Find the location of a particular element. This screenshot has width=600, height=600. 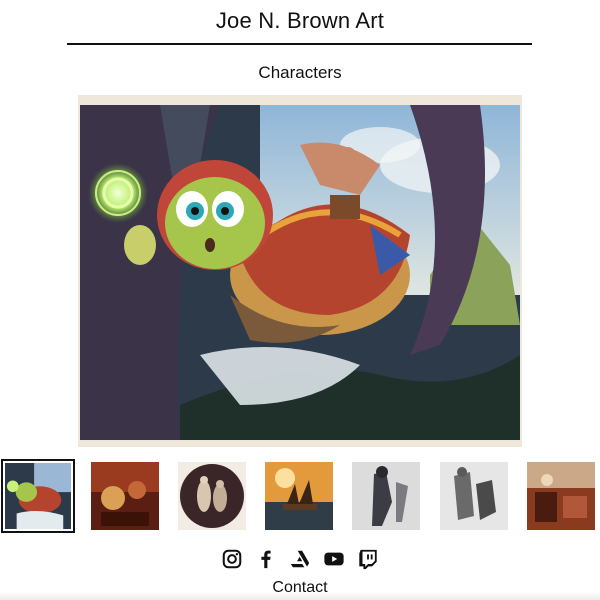

site-title: Joe N. Brown Art is located at coordinates (300, 21).